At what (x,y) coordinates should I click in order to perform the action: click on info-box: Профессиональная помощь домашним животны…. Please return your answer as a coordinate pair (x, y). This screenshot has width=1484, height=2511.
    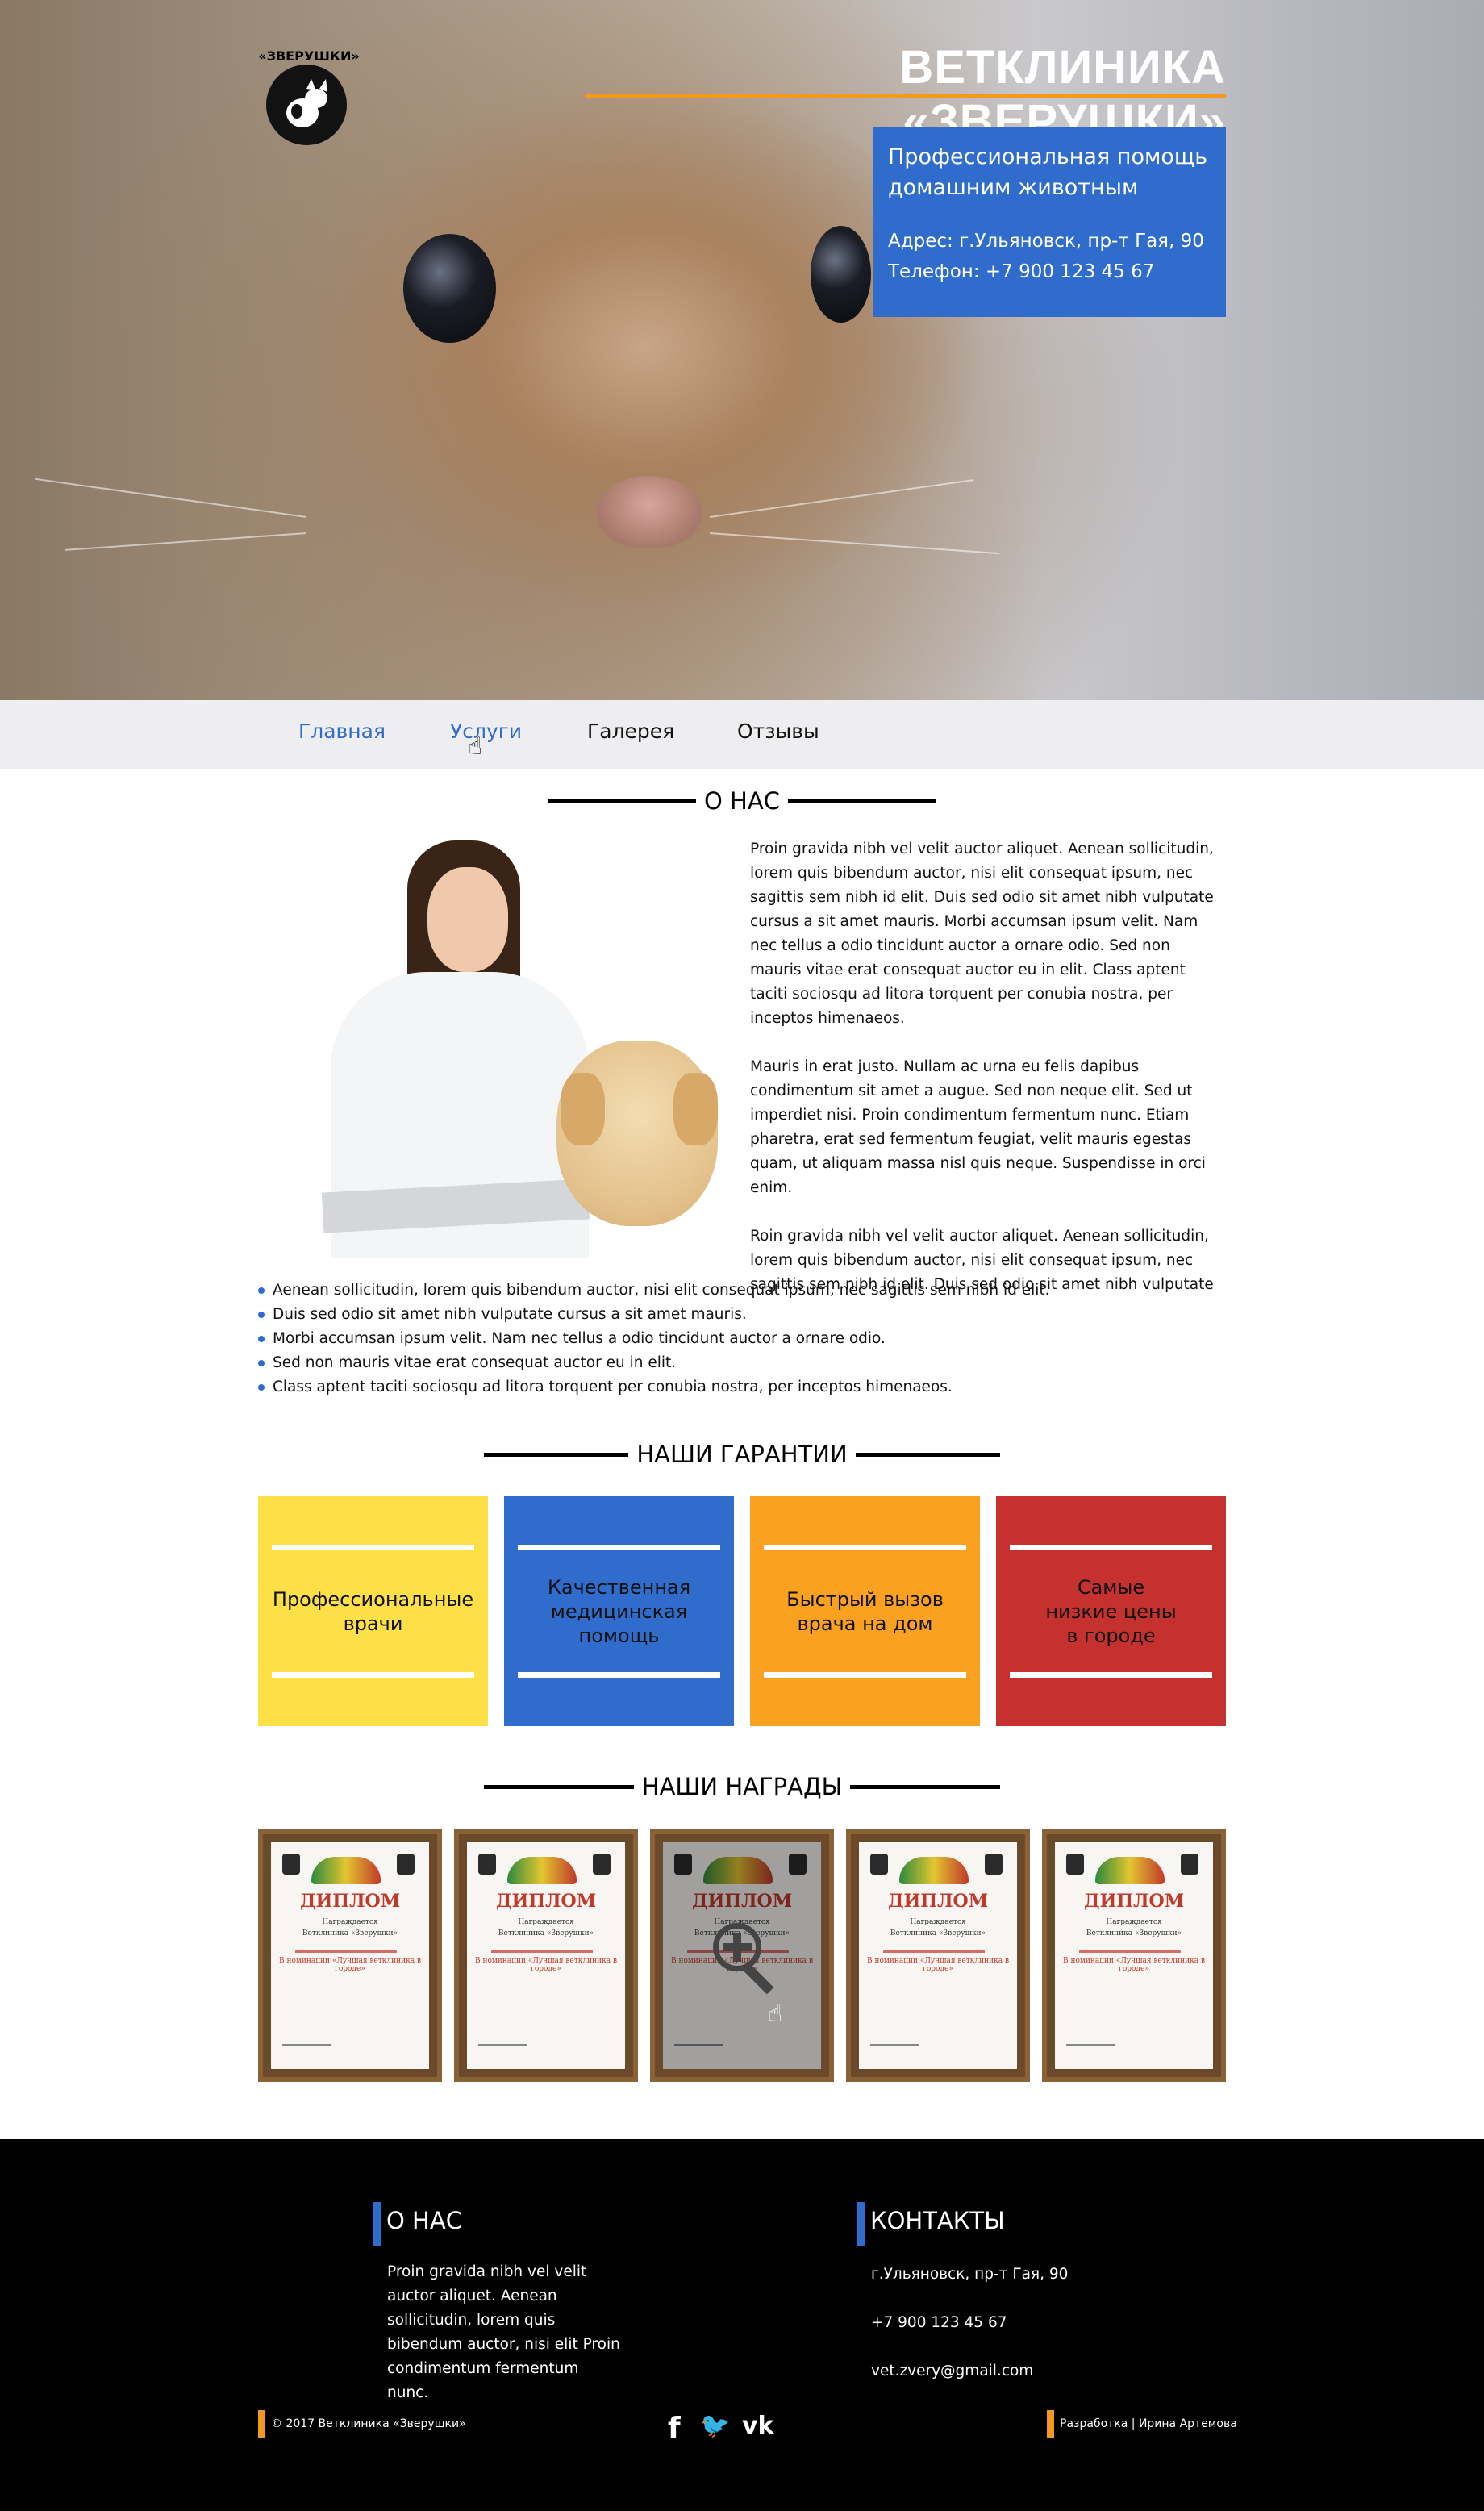
    Looking at the image, I should click on (1049, 222).